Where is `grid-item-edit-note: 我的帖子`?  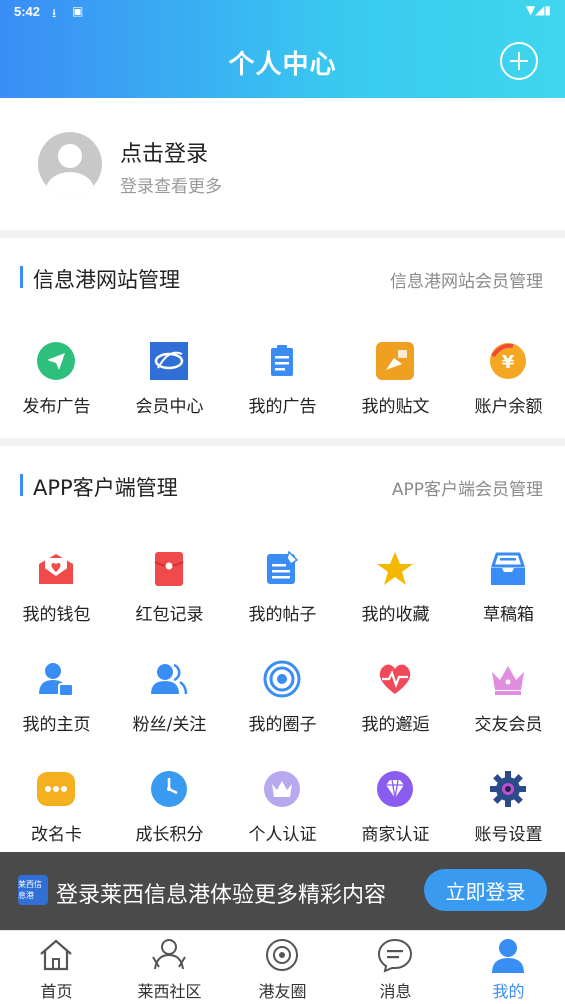 grid-item-edit-note: 我的帖子 is located at coordinates (282, 577).